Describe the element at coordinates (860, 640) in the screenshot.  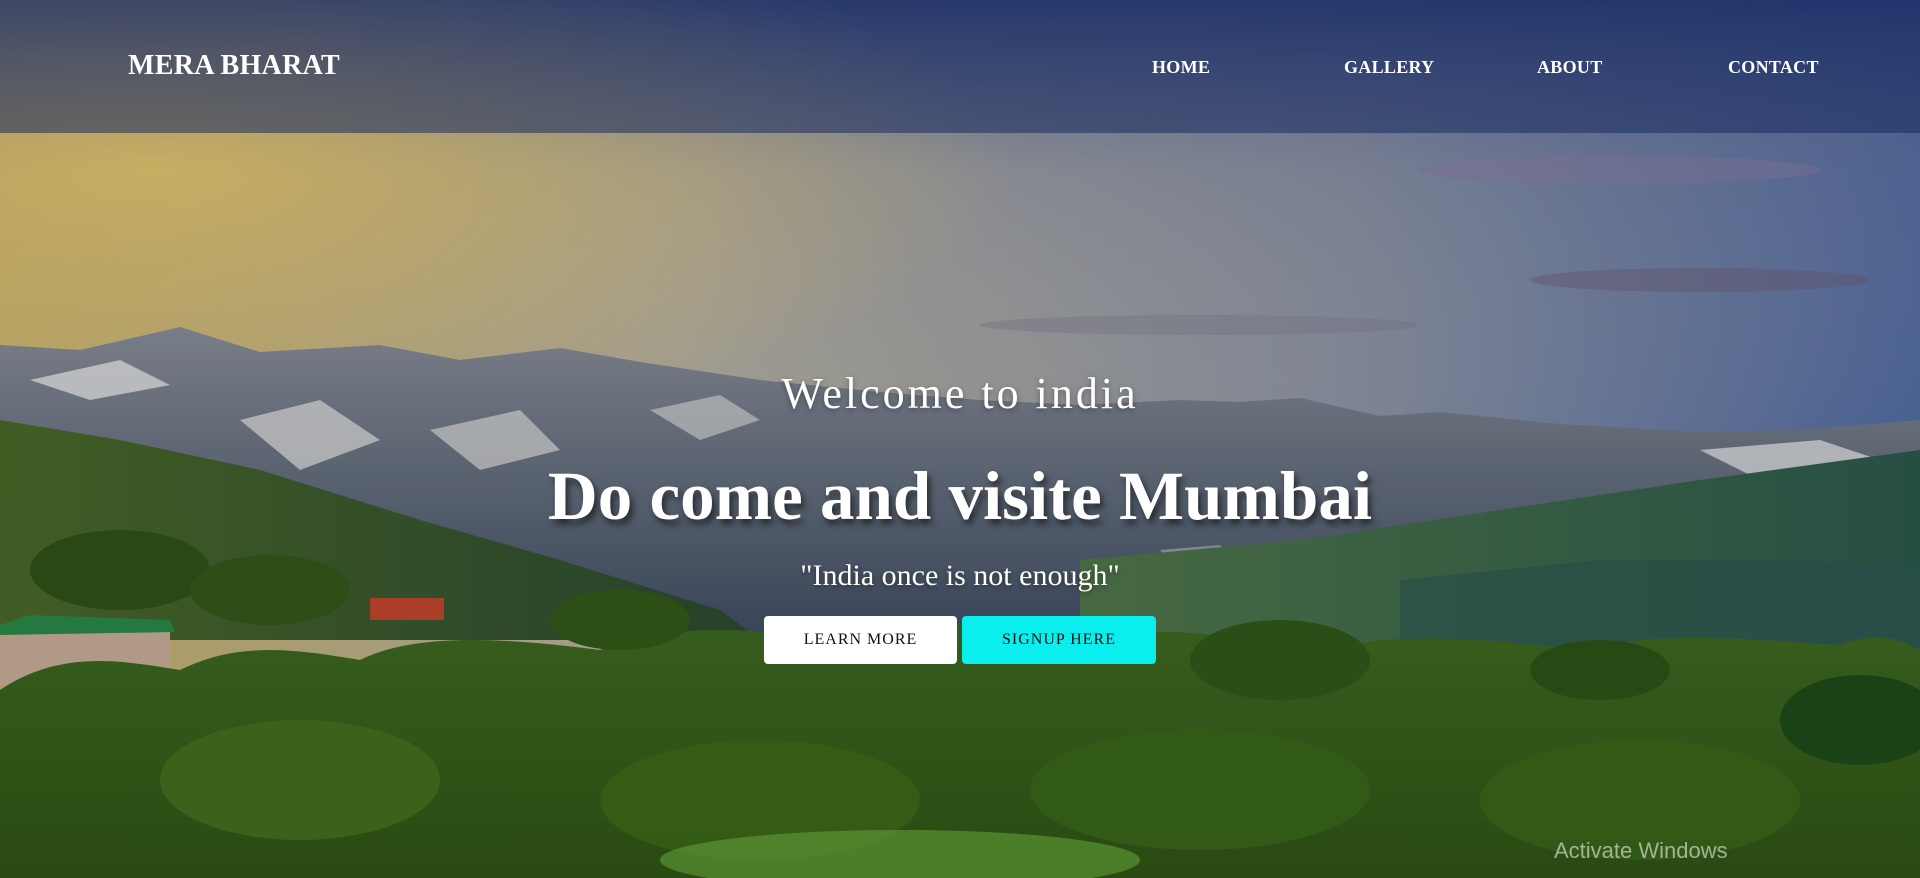
I see `learn-more-button: LEARN MORE` at that location.